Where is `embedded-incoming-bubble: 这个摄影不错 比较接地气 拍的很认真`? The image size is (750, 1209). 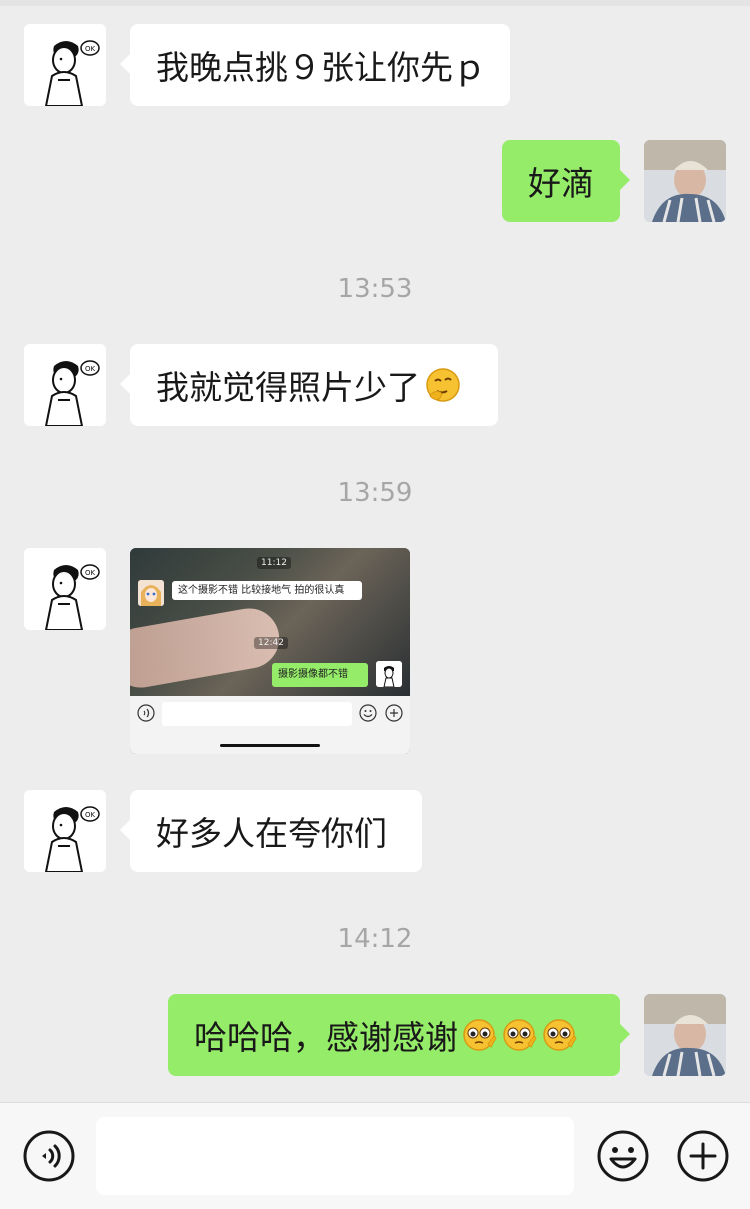
embedded-incoming-bubble: 这个摄影不错 比较接地气 拍的很认真 is located at coordinates (267, 590).